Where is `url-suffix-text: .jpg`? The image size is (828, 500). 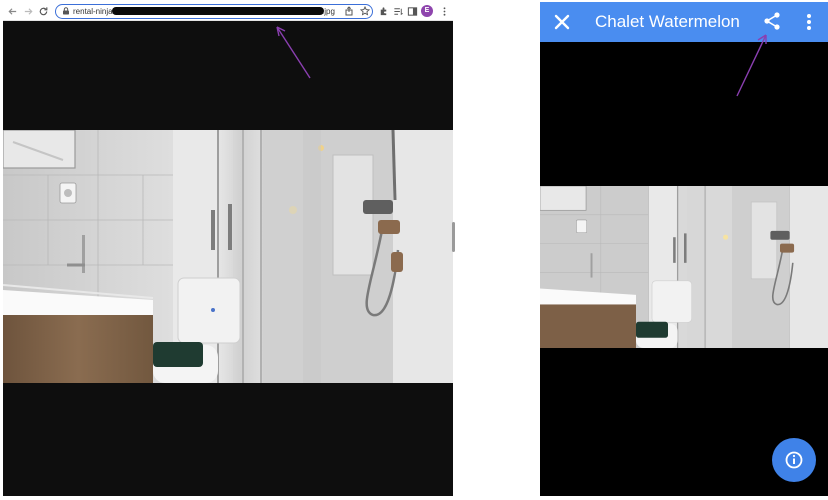
url-suffix-text: .jpg is located at coordinates (328, 11).